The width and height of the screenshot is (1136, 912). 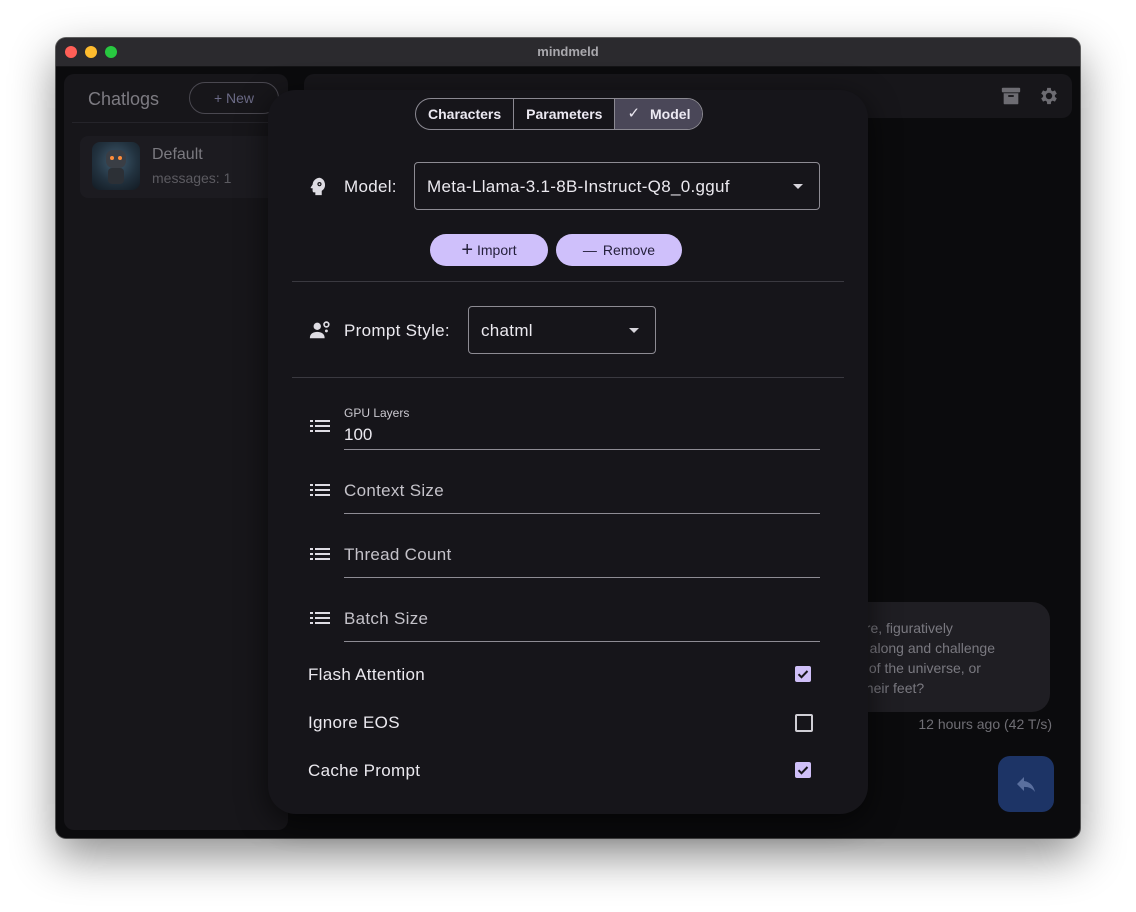 I want to click on gpu-layers-input: 100, so click(x=358, y=435).